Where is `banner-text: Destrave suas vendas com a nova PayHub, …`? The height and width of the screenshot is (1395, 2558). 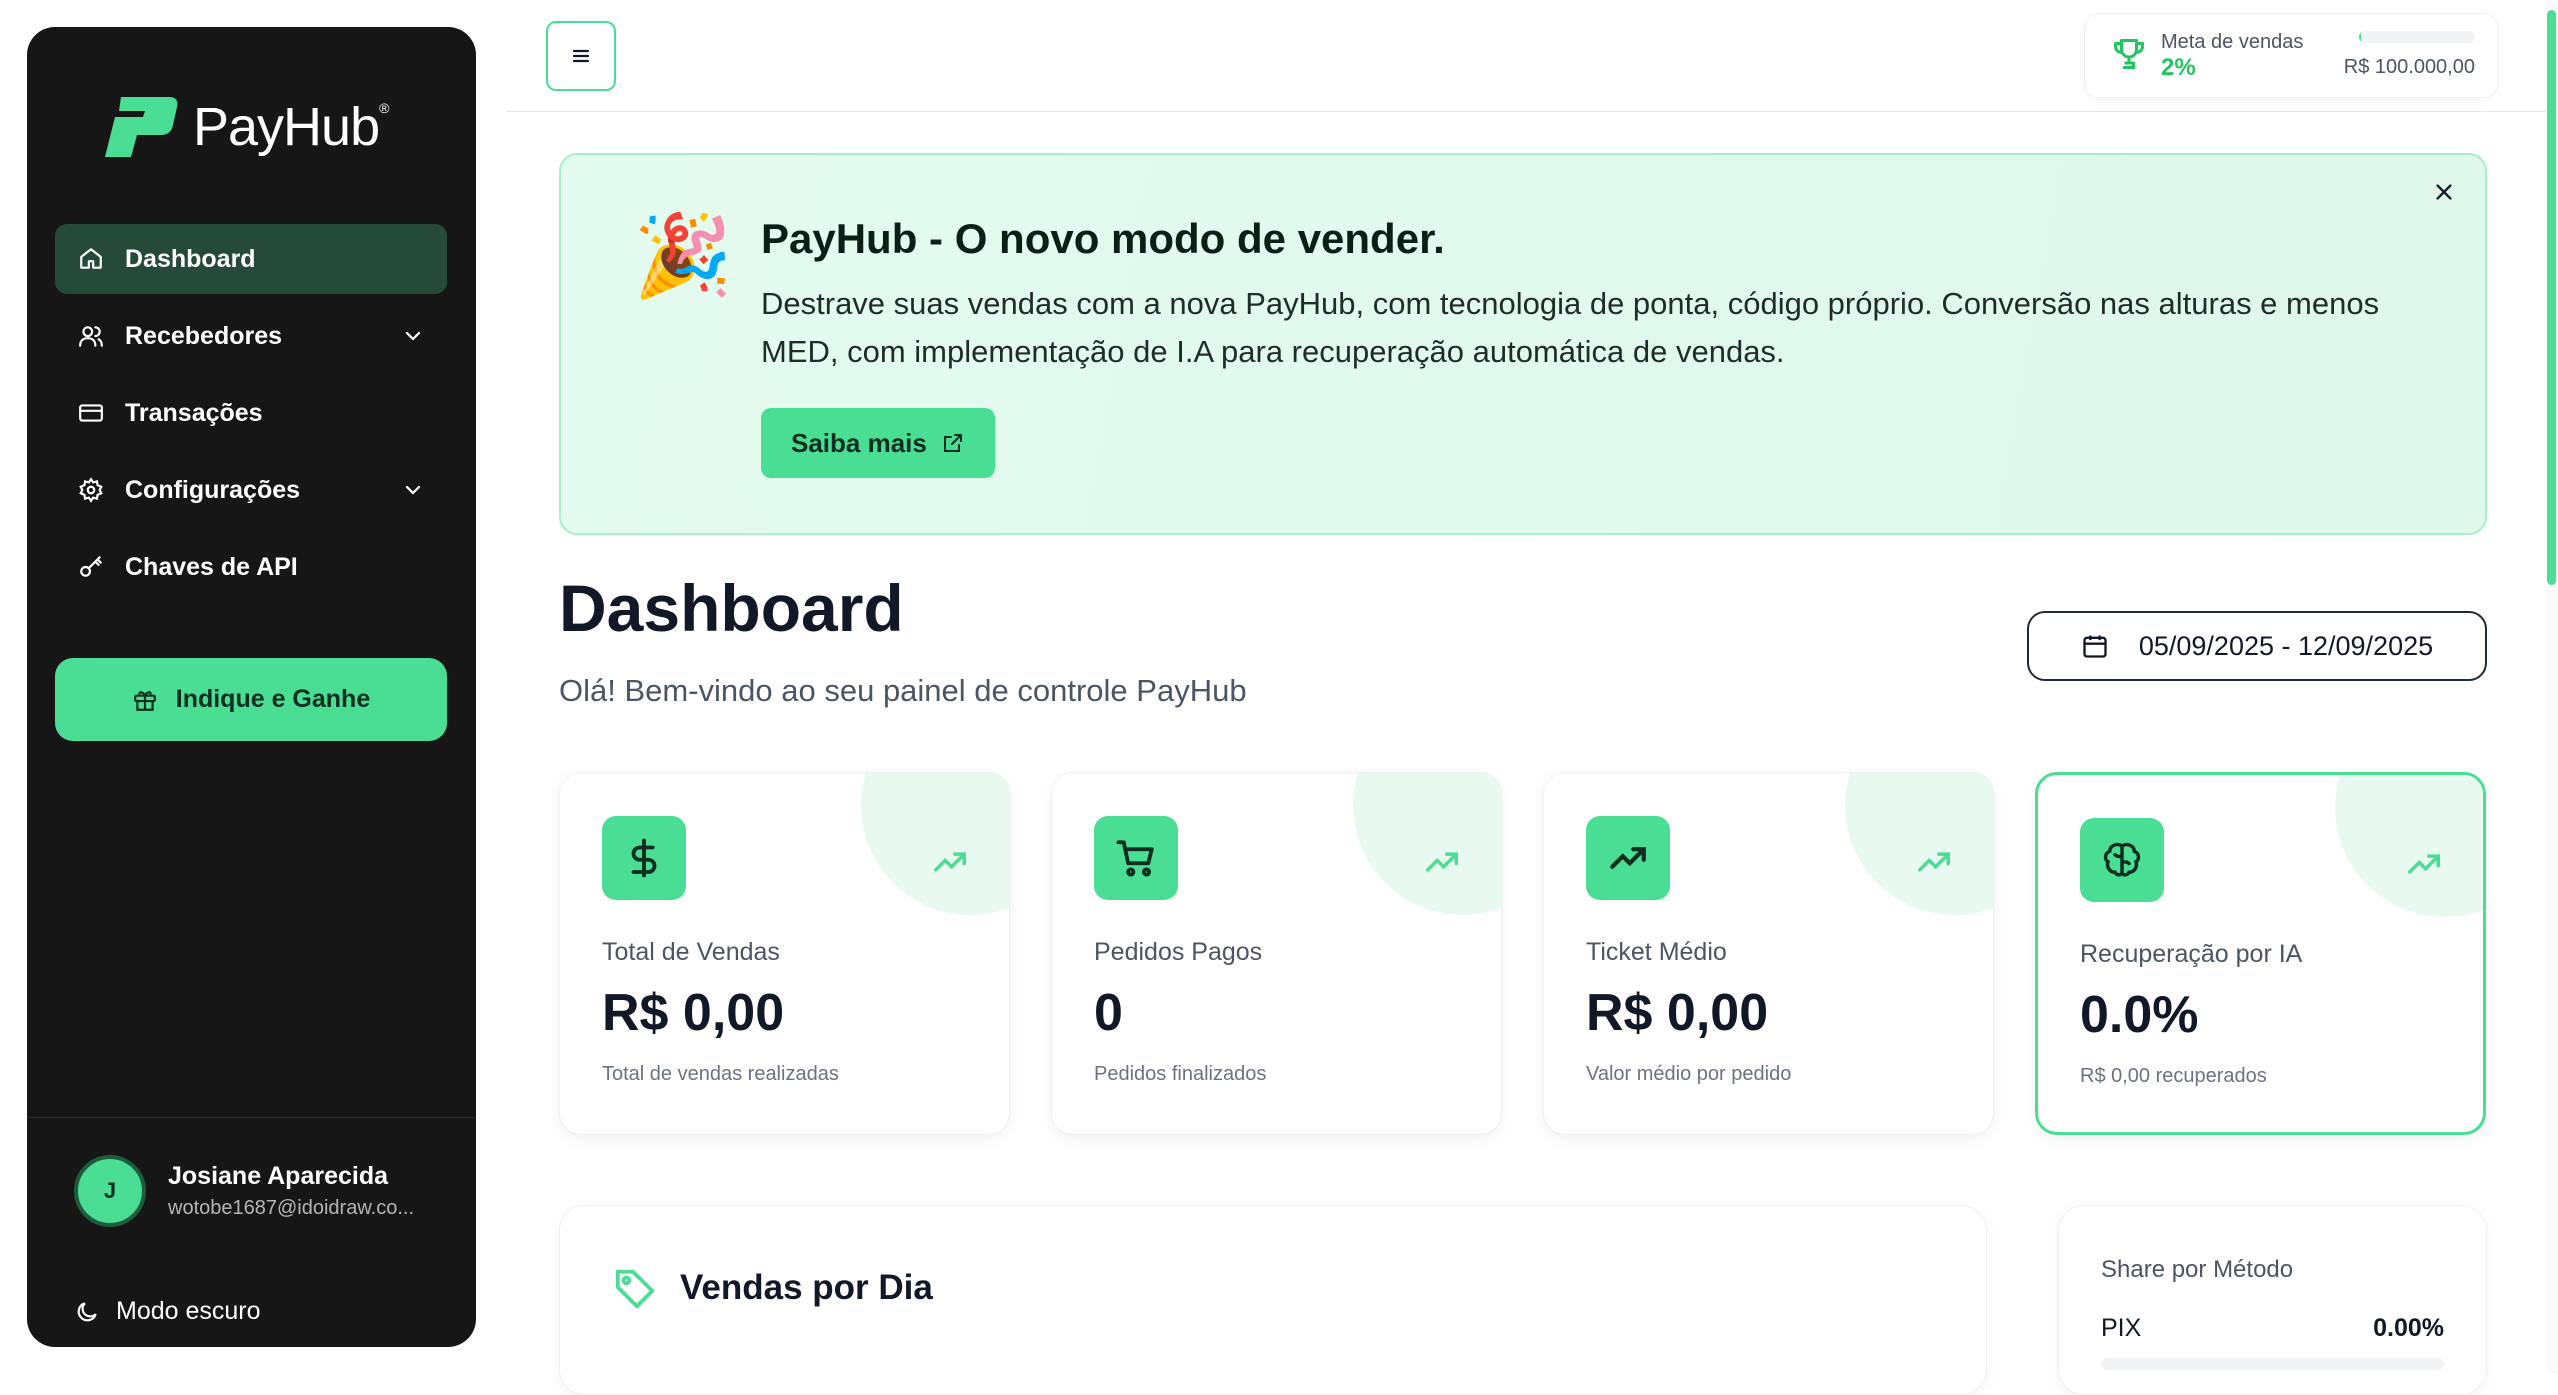
banner-text: Destrave suas vendas com a nova PayHub, … is located at coordinates (1570, 327).